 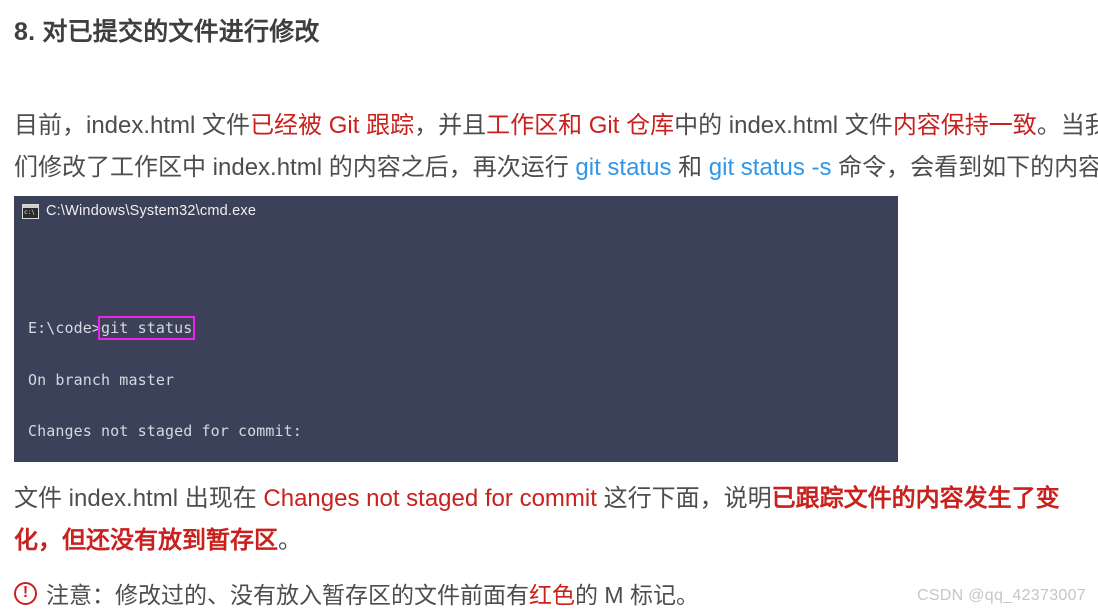 What do you see at coordinates (690, 167) in the screenshot?
I see `intro-text-6: 和` at bounding box center [690, 167].